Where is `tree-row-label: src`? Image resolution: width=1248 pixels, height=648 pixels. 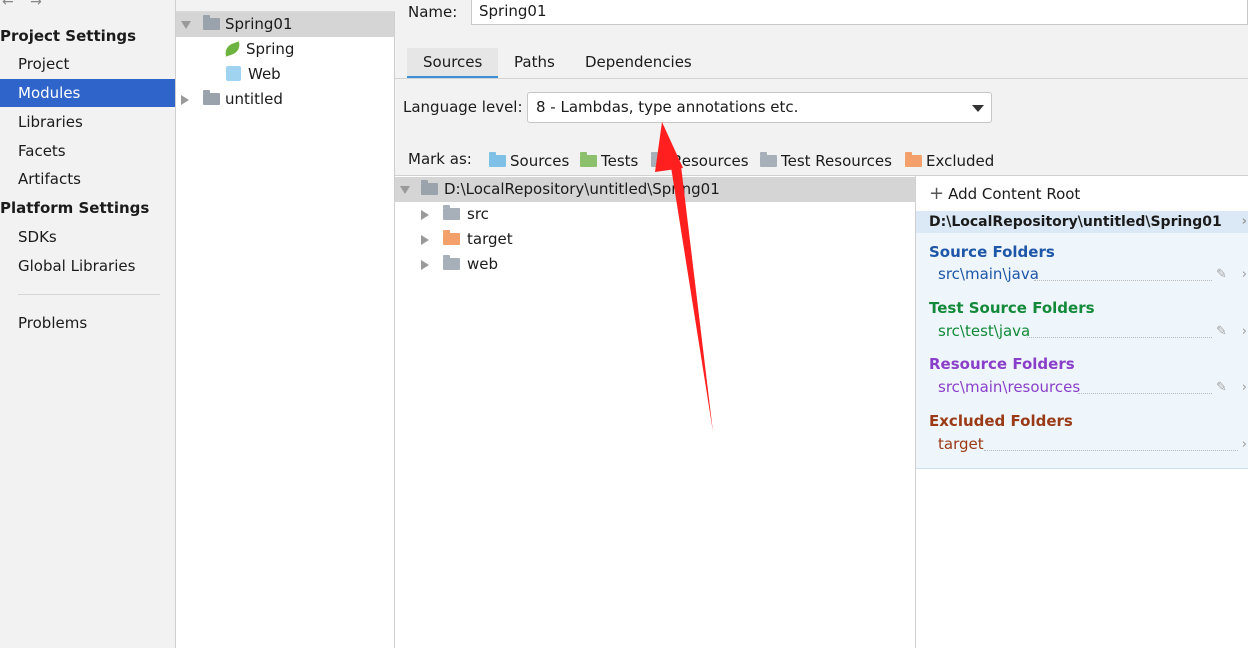 tree-row-label: src is located at coordinates (478, 214).